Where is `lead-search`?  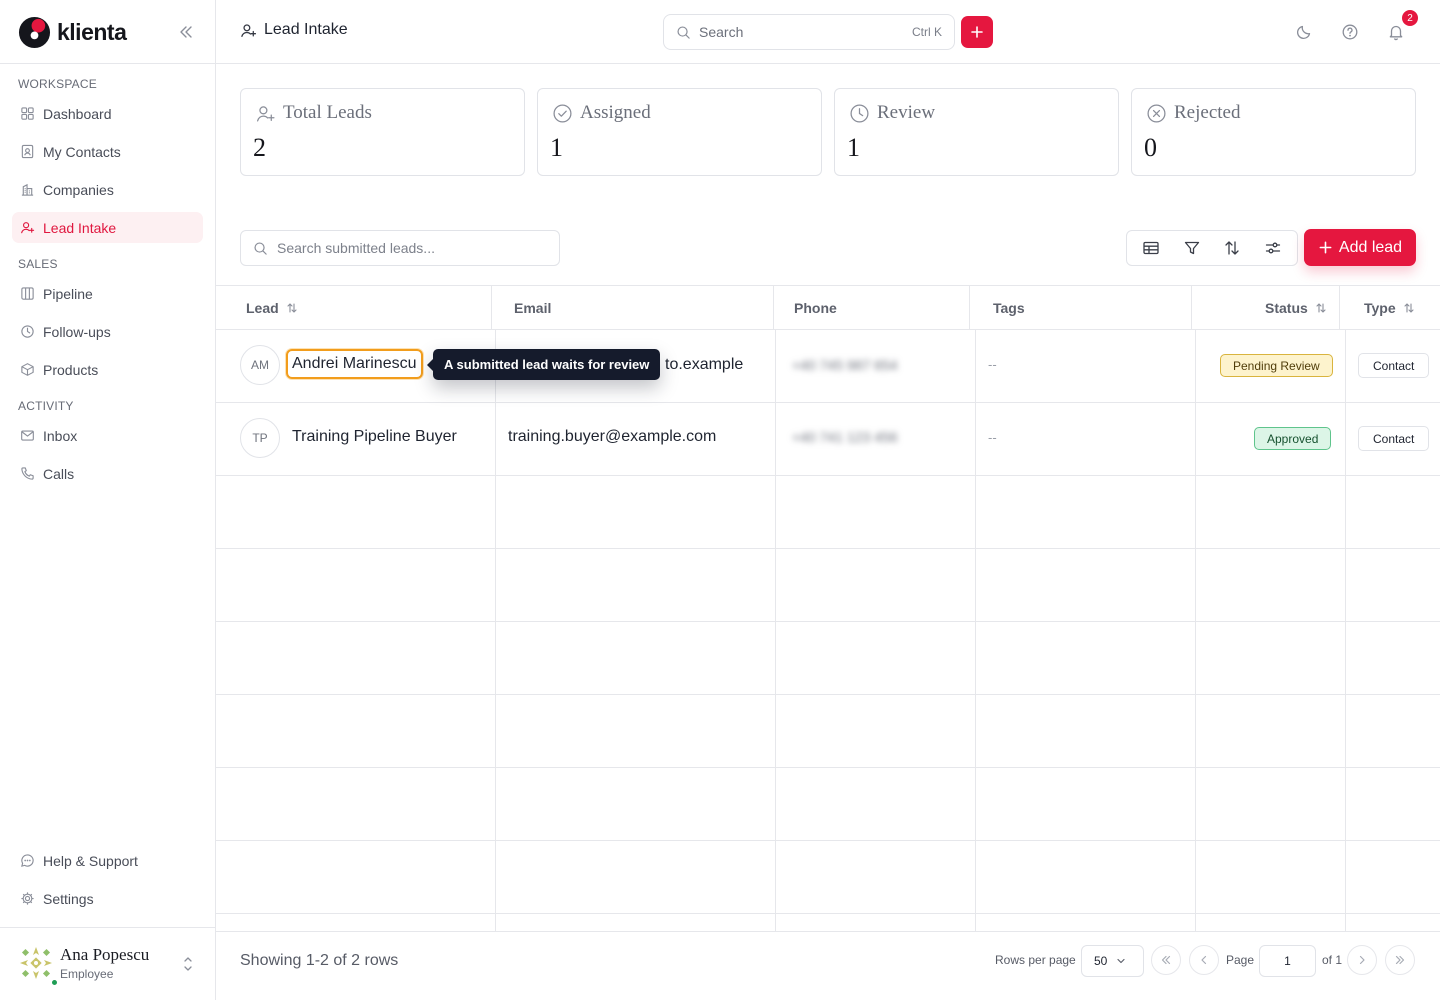 lead-search is located at coordinates (400, 248).